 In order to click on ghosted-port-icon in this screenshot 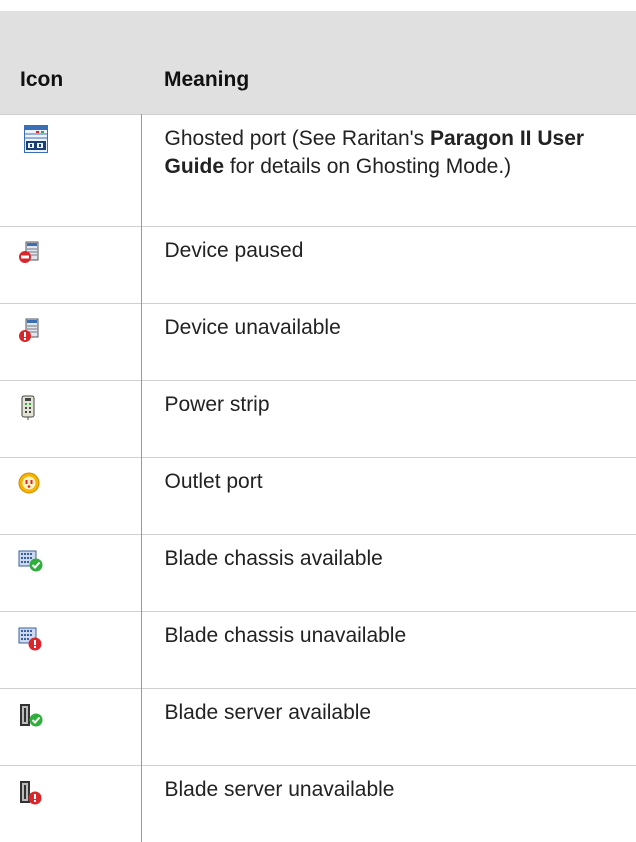, I will do `click(36, 138)`.